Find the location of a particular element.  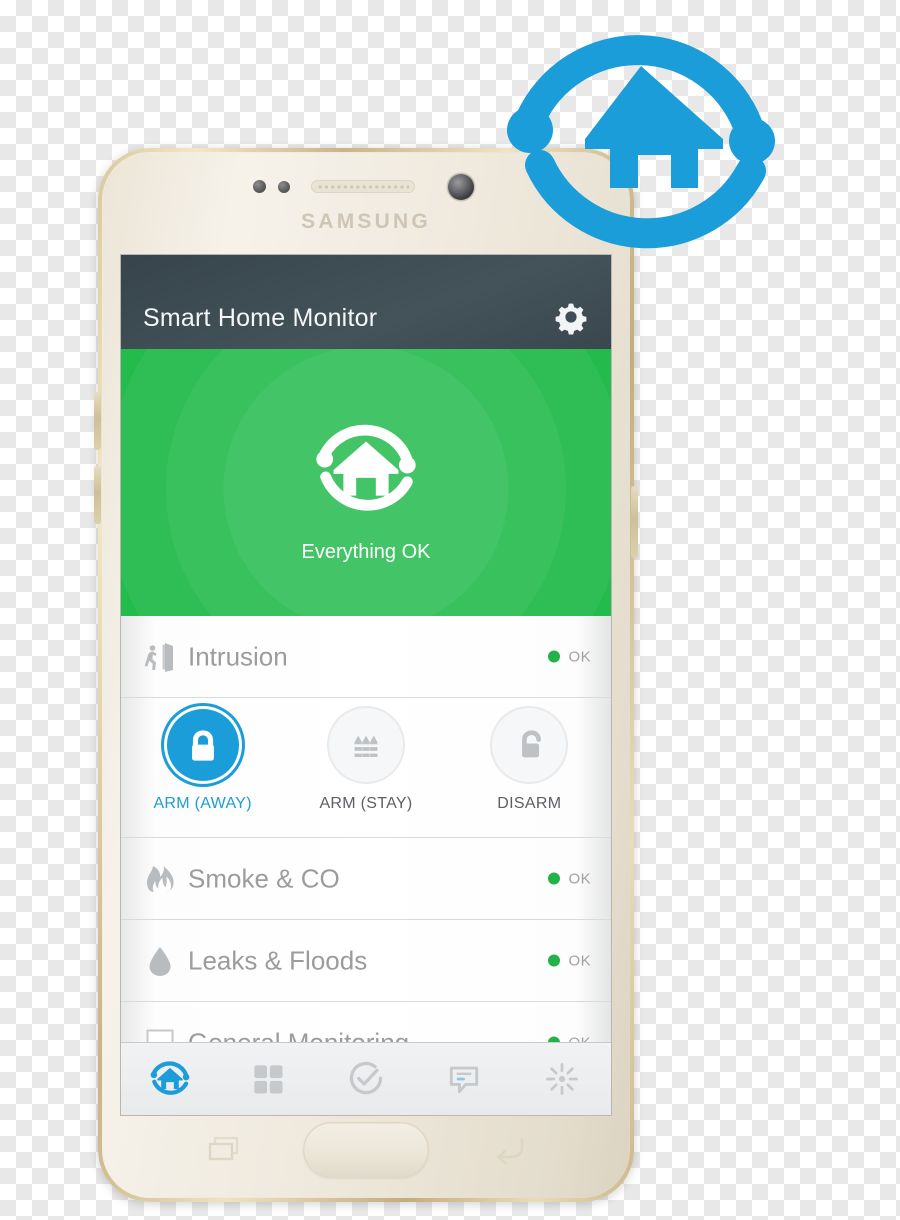

padlock-closed-icon is located at coordinates (202, 745).